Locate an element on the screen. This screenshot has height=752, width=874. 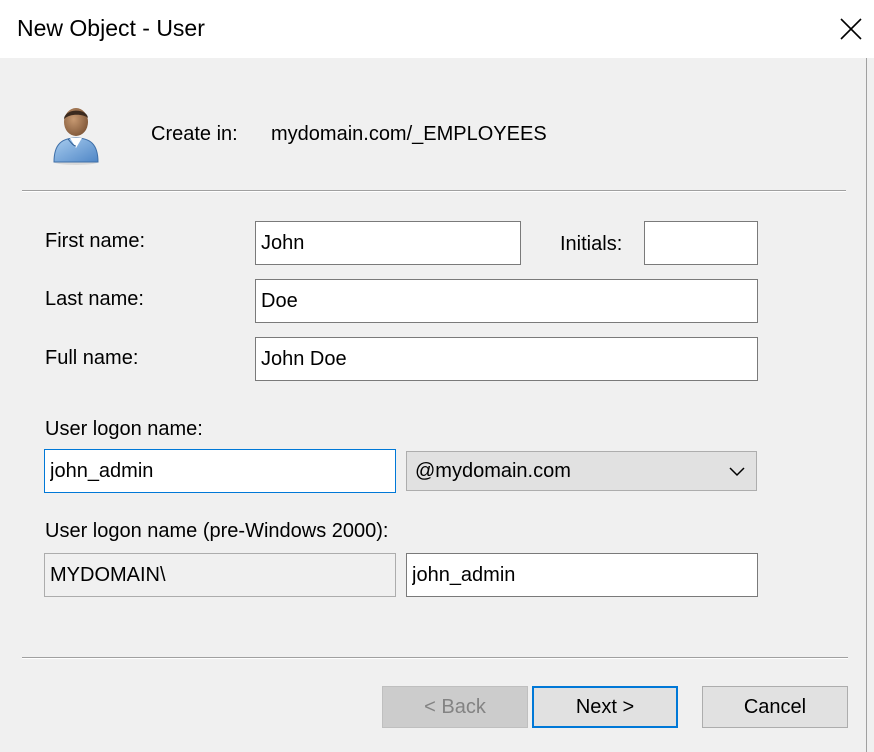
create-in-label: Create in: is located at coordinates (194, 134).